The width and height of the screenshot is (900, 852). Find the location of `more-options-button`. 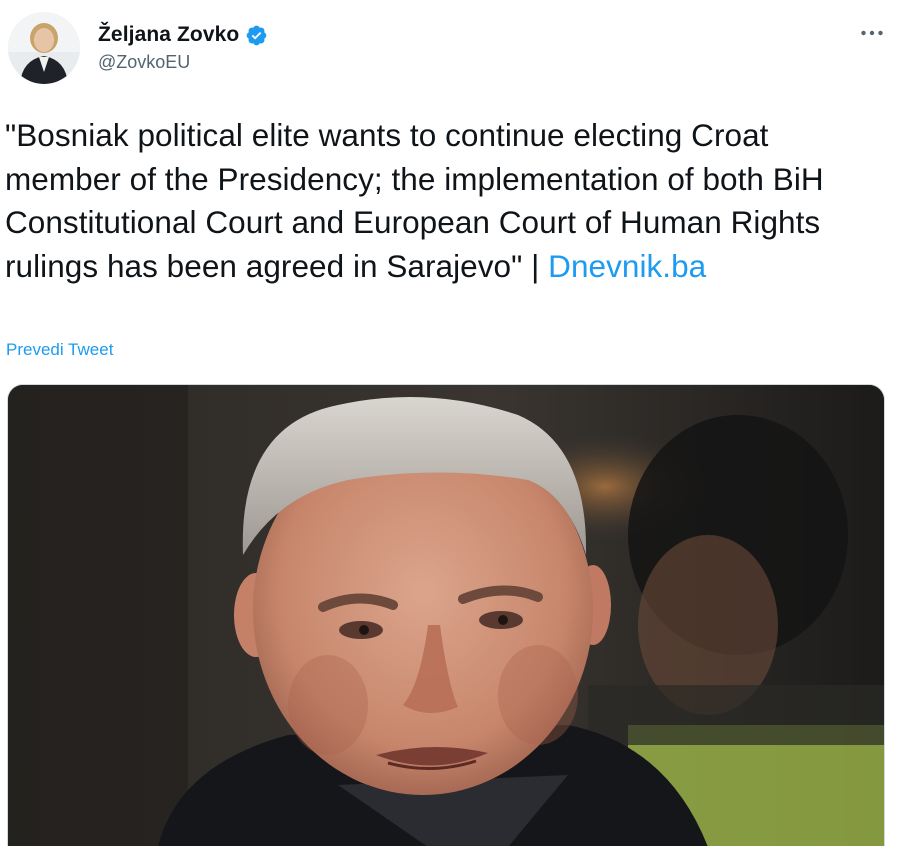

more-options-button is located at coordinates (872, 33).